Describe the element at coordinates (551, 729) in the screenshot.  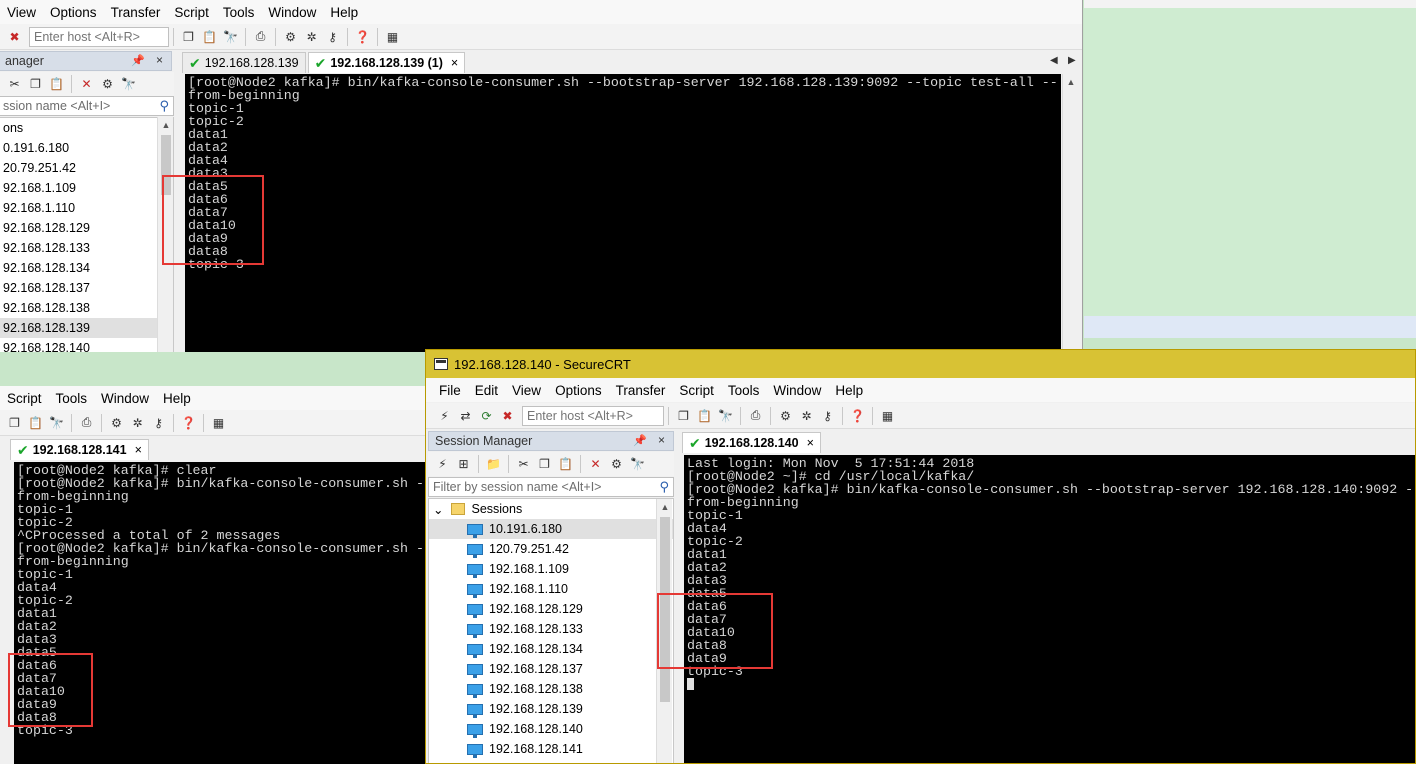
I see `session-item: 192.168.128.140` at that location.